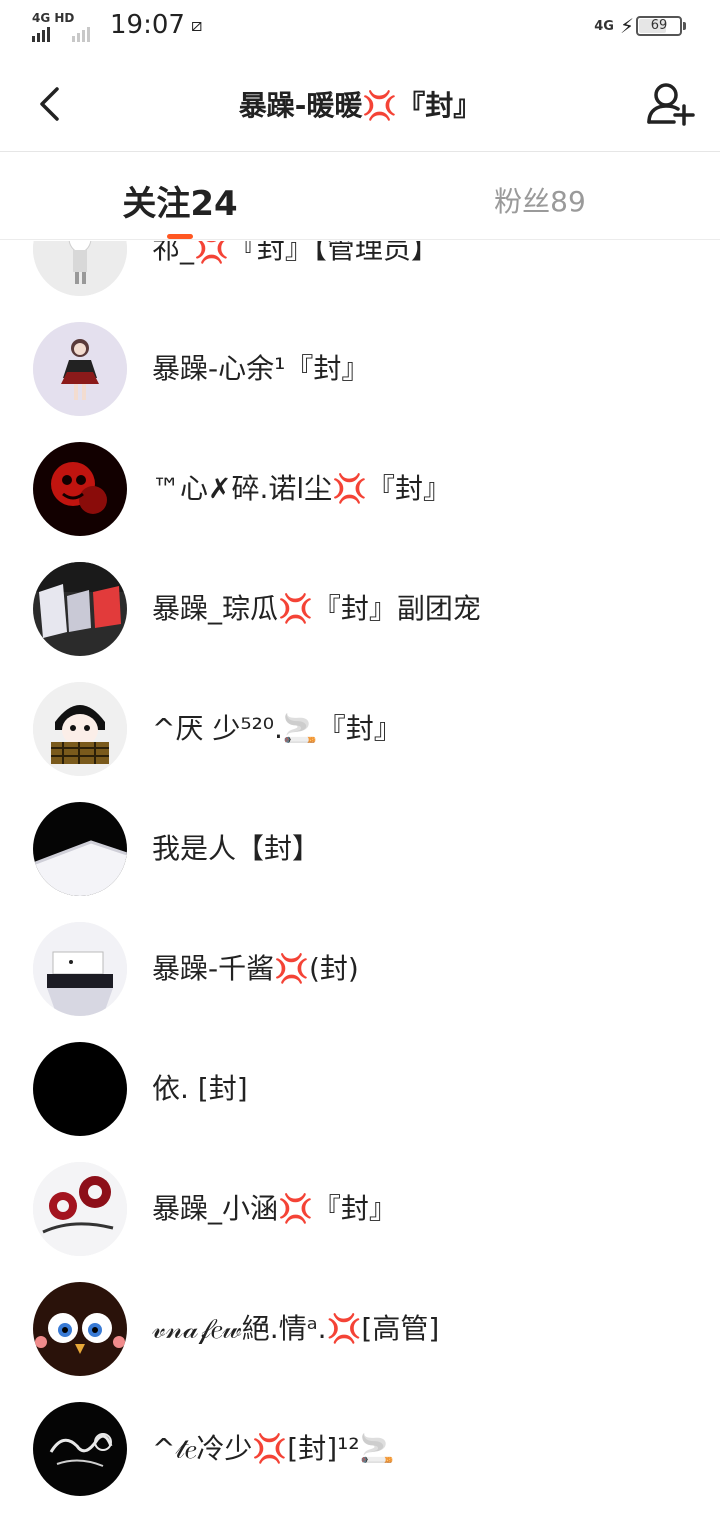 Image resolution: width=720 pixels, height=1520 pixels. Describe the element at coordinates (360, 849) in the screenshot. I see `list-item: 我是人【封】` at that location.